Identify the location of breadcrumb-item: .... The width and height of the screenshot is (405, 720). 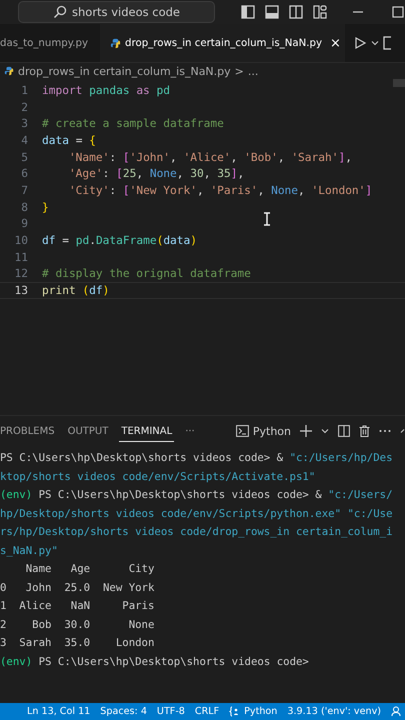
(253, 71).